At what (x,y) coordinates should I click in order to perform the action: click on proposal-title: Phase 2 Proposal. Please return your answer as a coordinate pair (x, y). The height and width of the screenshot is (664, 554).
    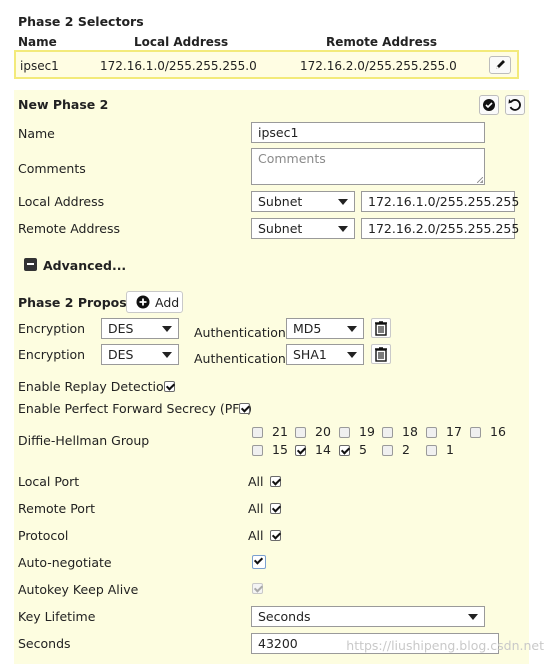
    Looking at the image, I should click on (79, 302).